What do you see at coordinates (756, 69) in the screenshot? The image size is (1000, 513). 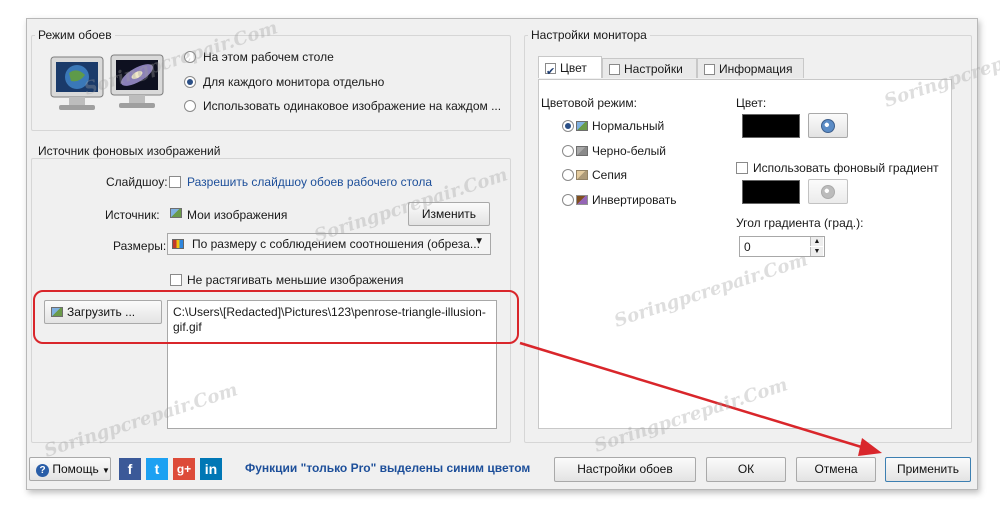 I see `tab-info-label: Информация` at bounding box center [756, 69].